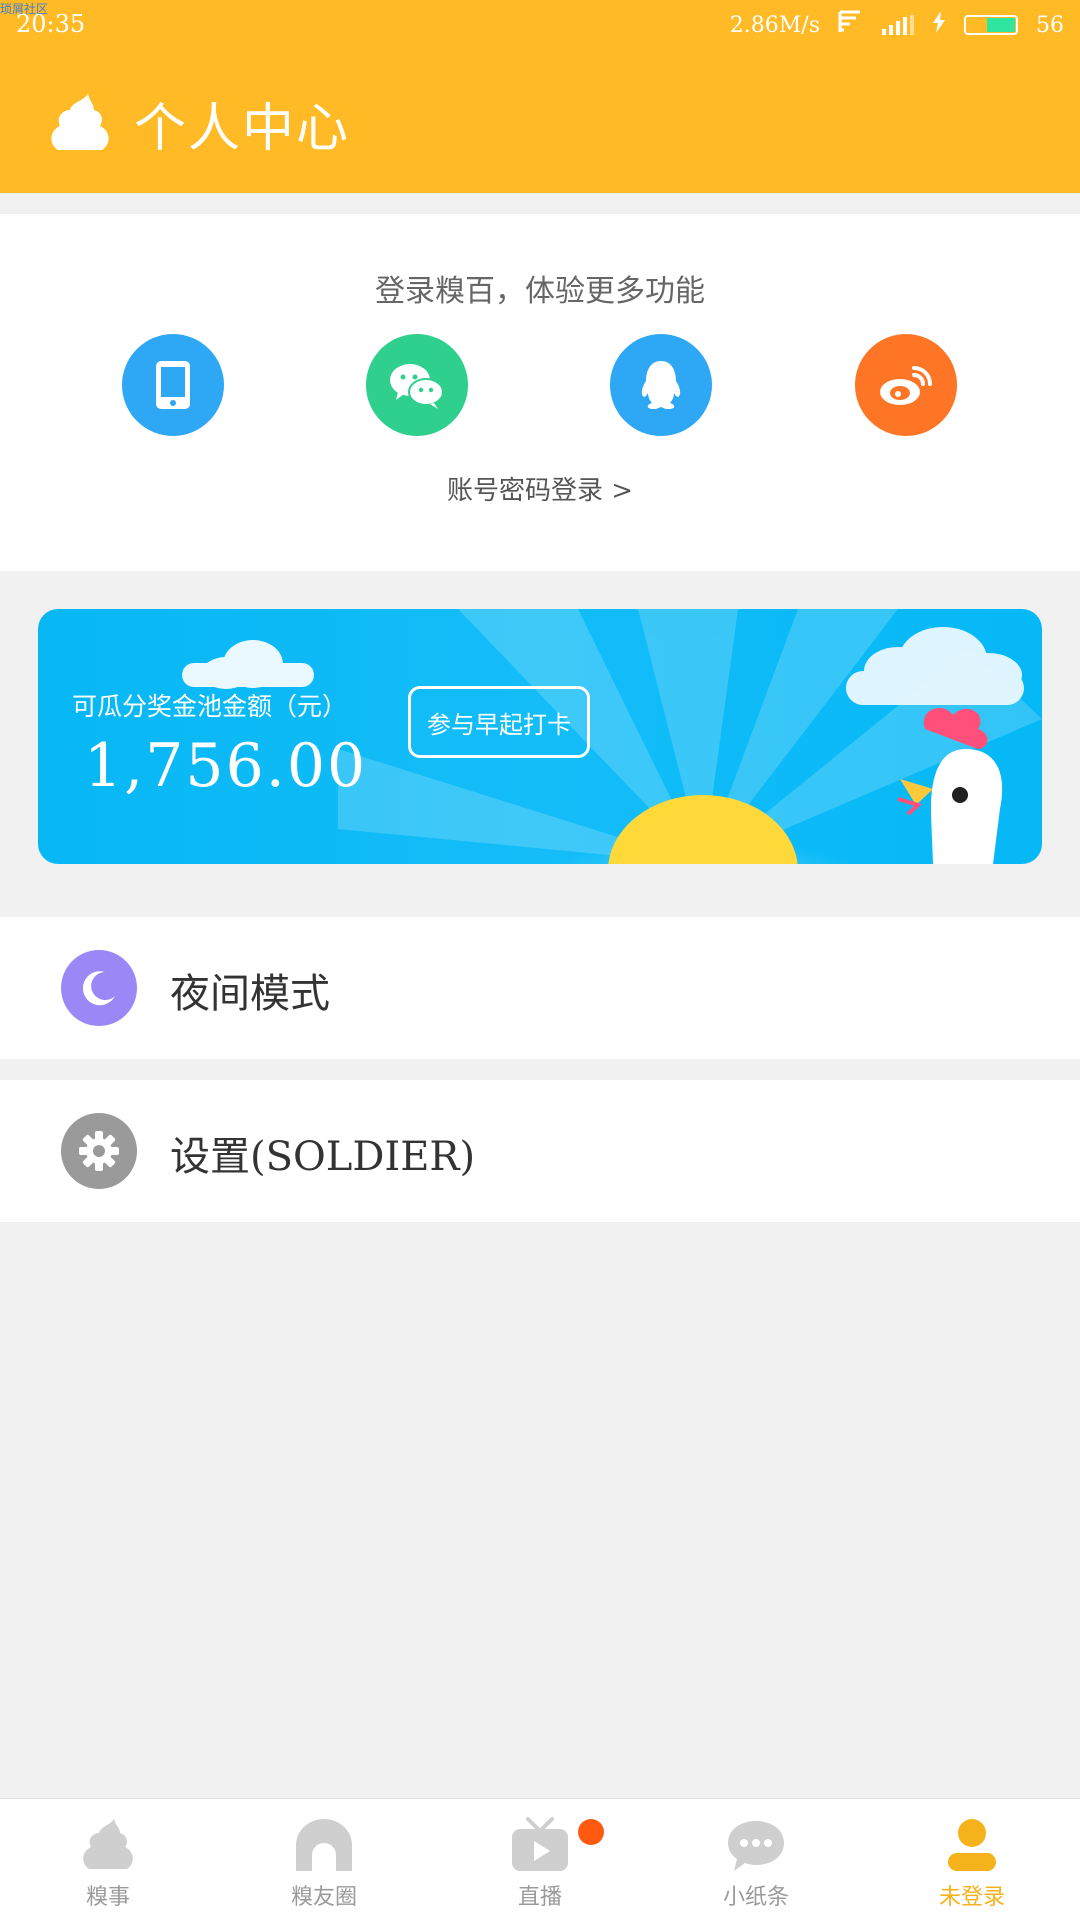 The width and height of the screenshot is (1080, 1921). I want to click on wifi-icon, so click(851, 25).